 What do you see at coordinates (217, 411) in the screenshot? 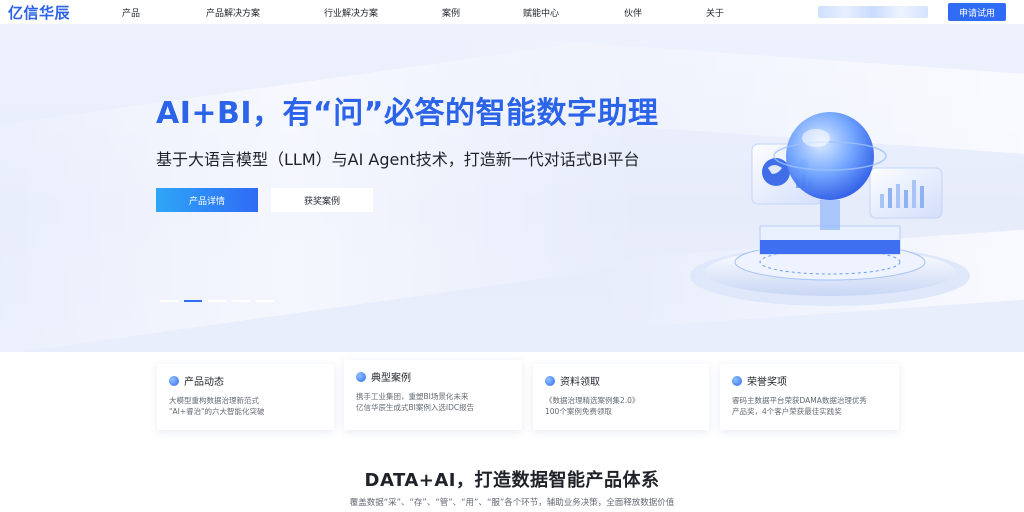
I see `card-line: "AI+睿治"的六大智能化突破` at bounding box center [217, 411].